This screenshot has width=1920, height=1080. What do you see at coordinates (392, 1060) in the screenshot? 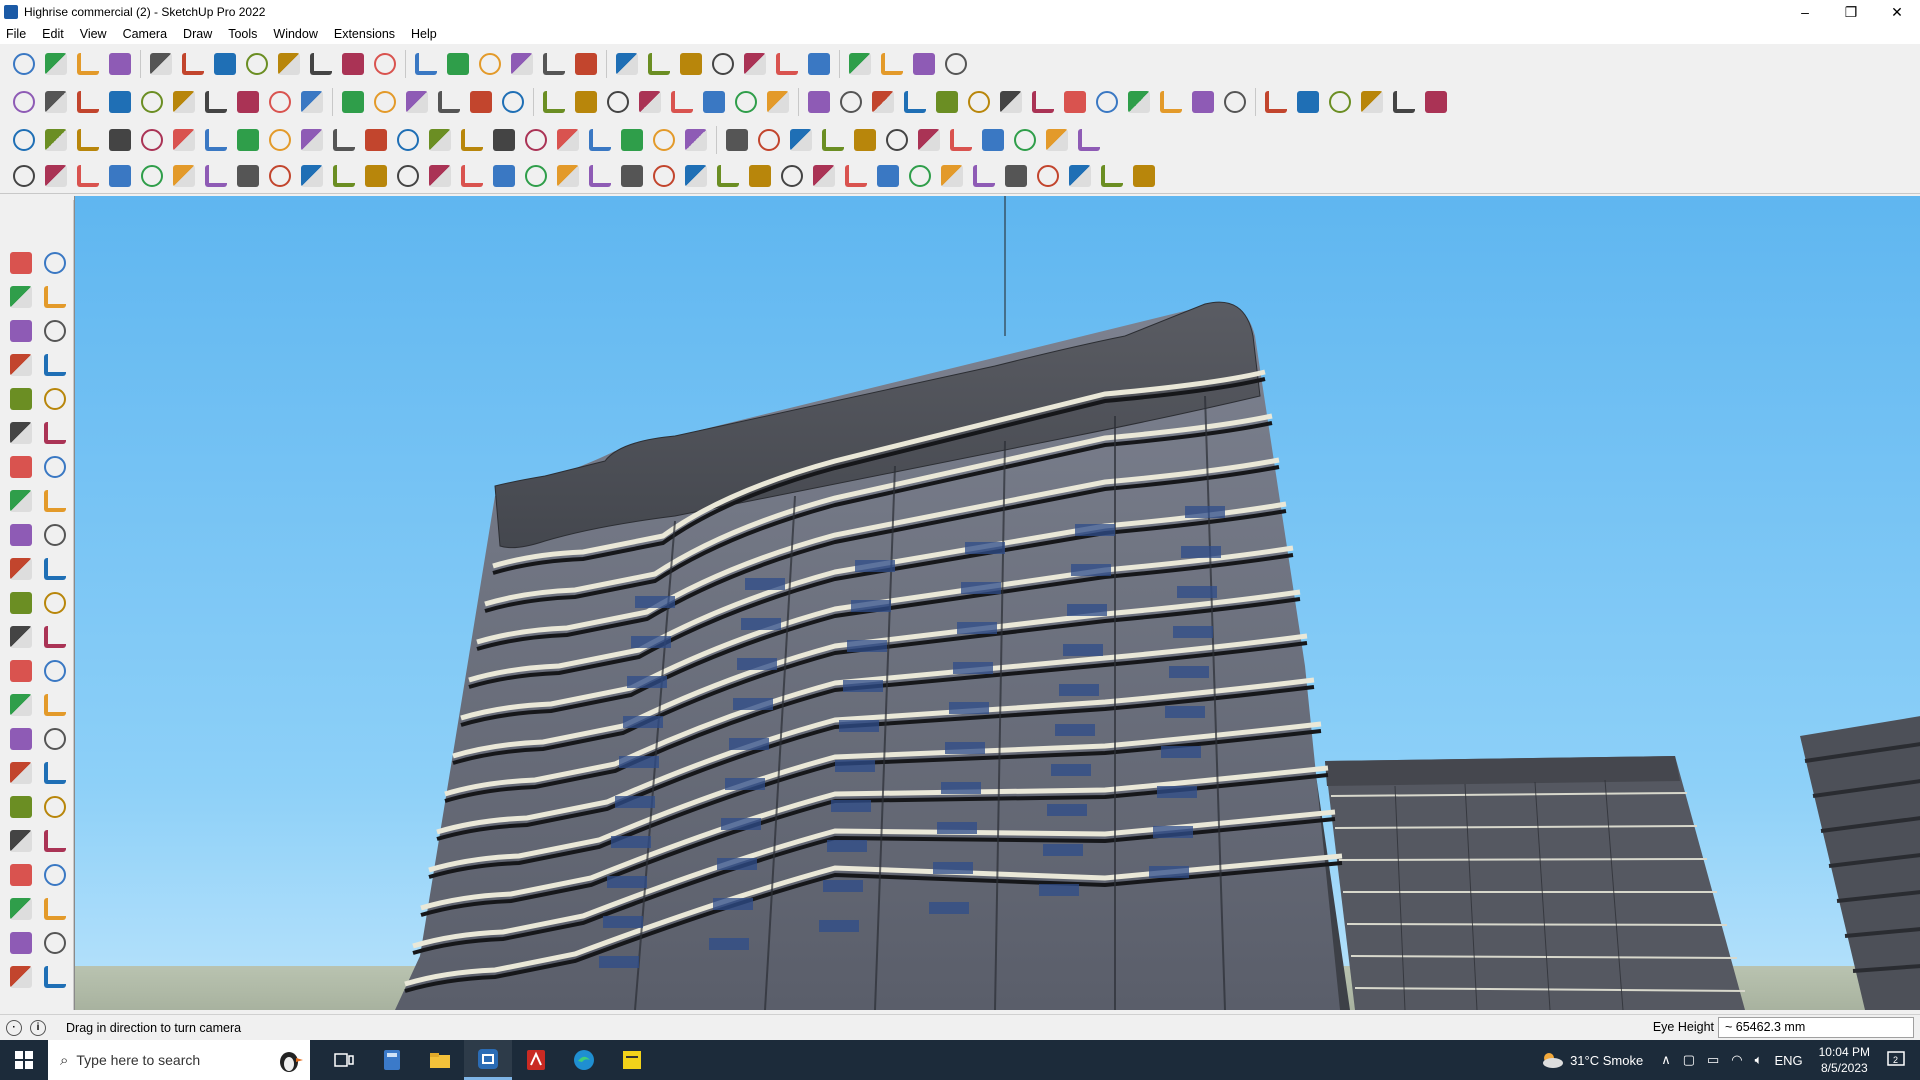
I see `calculator-app-button` at bounding box center [392, 1060].